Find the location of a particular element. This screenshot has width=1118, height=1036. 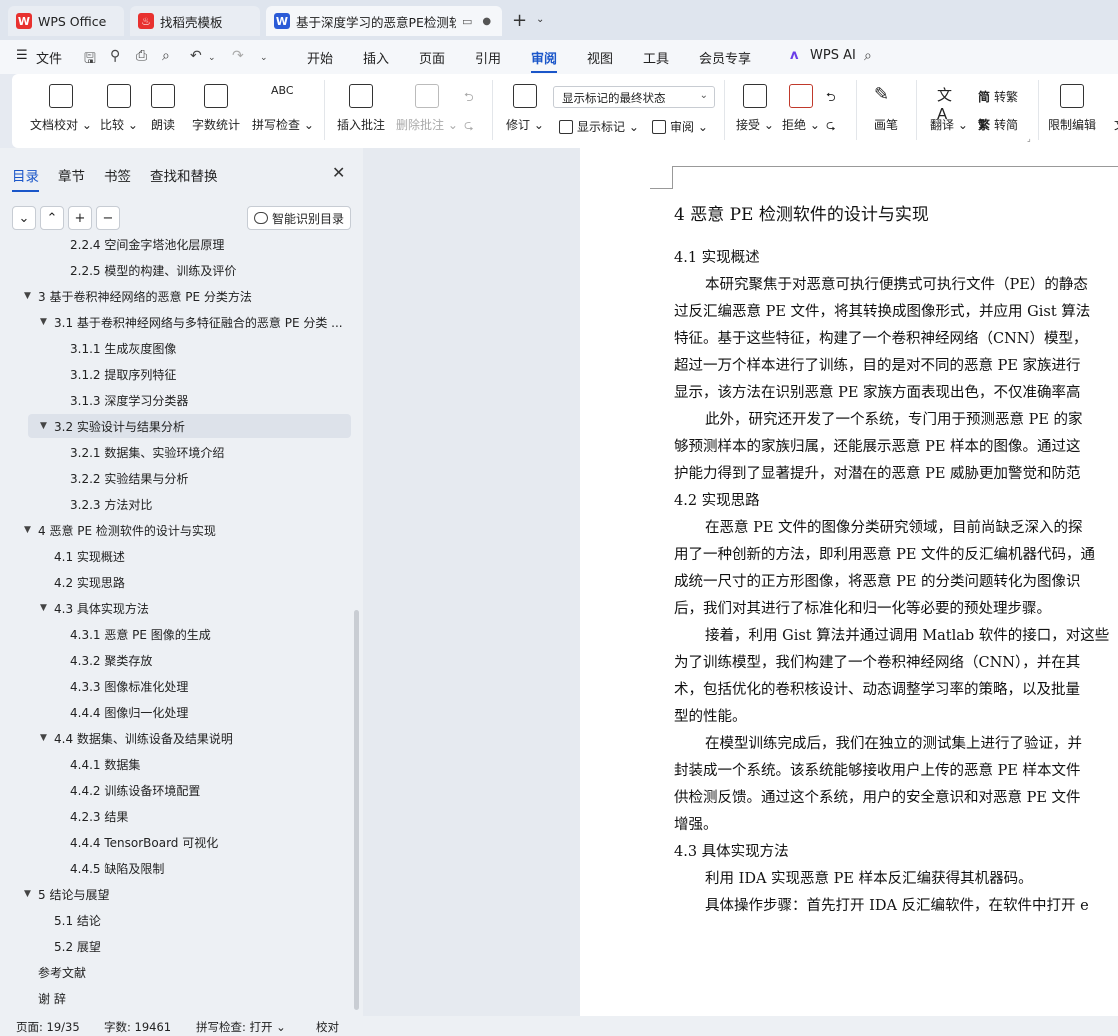

tab-daoke-template: ♨ 找稻壳模板 is located at coordinates (195, 21).